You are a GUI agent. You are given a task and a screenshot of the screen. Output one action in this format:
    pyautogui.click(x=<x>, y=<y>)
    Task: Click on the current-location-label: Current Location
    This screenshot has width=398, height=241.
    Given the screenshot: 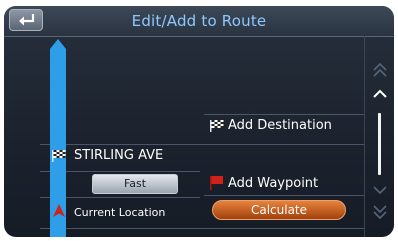 What is the action you would take?
    pyautogui.click(x=120, y=212)
    